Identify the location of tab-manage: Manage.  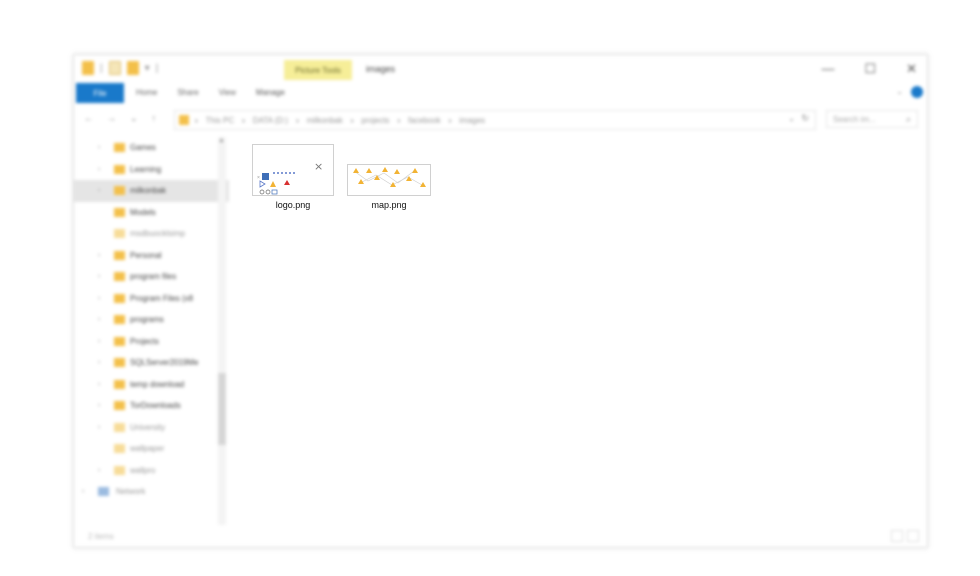
(270, 92).